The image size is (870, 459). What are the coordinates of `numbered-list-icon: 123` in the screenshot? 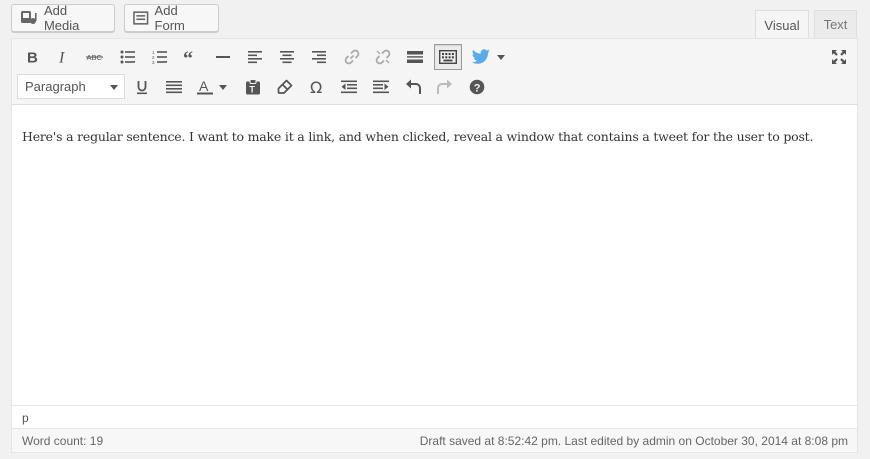 It's located at (159, 57).